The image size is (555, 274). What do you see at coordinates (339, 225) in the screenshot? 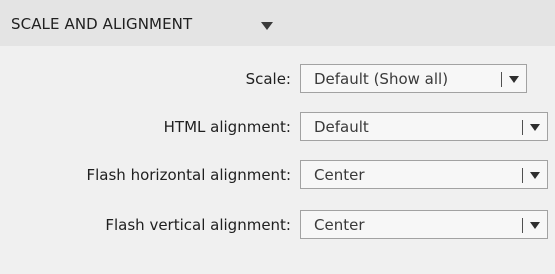
I see `flash-vertical-alignment-dropdown-value: Center` at bounding box center [339, 225].